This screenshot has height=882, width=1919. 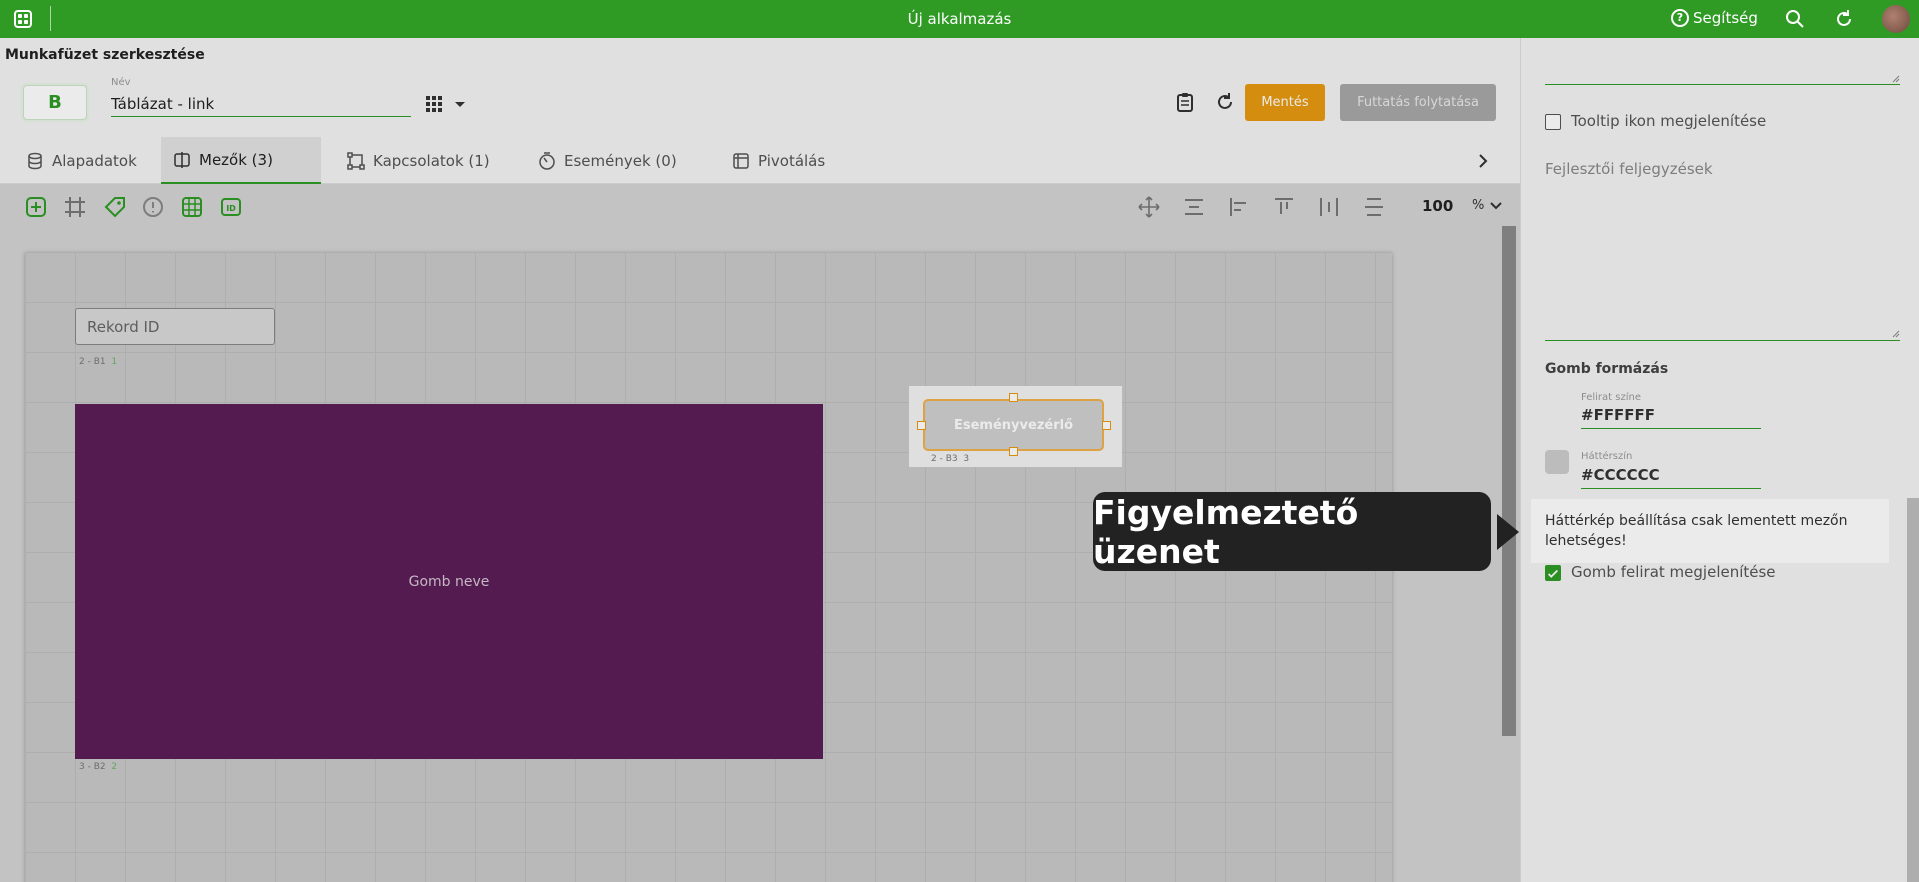 What do you see at coordinates (1374, 207) in the screenshot?
I see `align-center-icon` at bounding box center [1374, 207].